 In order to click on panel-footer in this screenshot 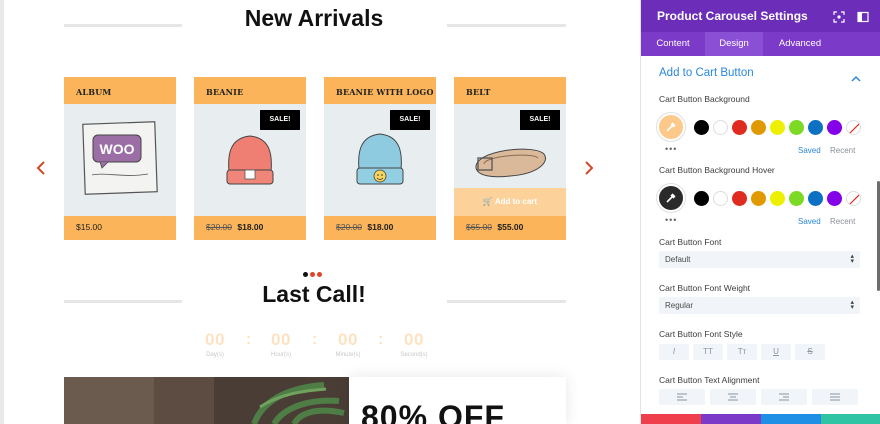, I will do `click(760, 419)`.